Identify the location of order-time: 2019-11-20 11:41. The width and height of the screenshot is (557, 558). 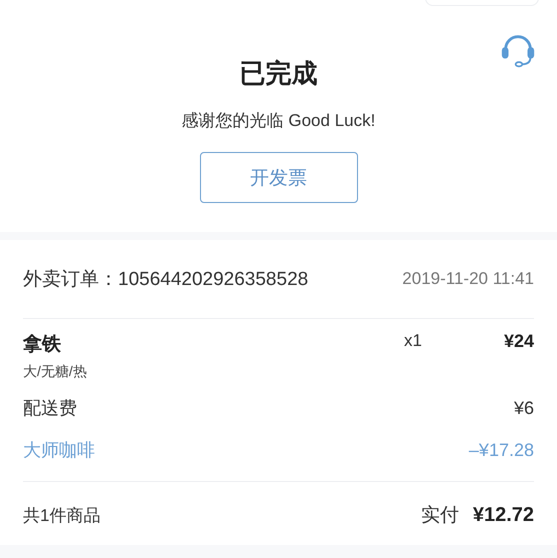
(468, 279).